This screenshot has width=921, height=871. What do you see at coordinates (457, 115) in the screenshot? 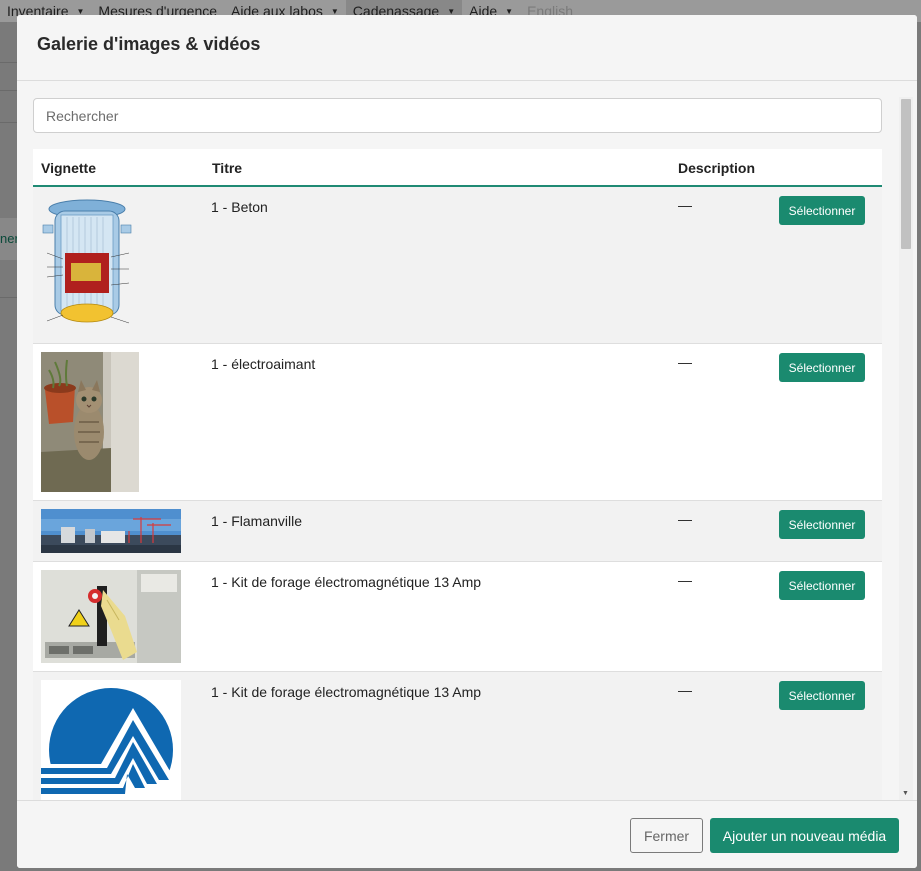
I see `search-input` at bounding box center [457, 115].